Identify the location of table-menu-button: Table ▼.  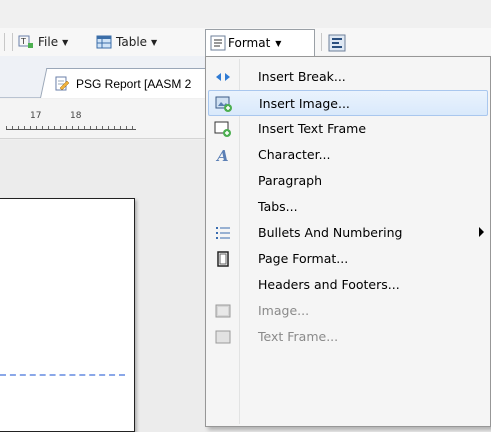
(126, 42).